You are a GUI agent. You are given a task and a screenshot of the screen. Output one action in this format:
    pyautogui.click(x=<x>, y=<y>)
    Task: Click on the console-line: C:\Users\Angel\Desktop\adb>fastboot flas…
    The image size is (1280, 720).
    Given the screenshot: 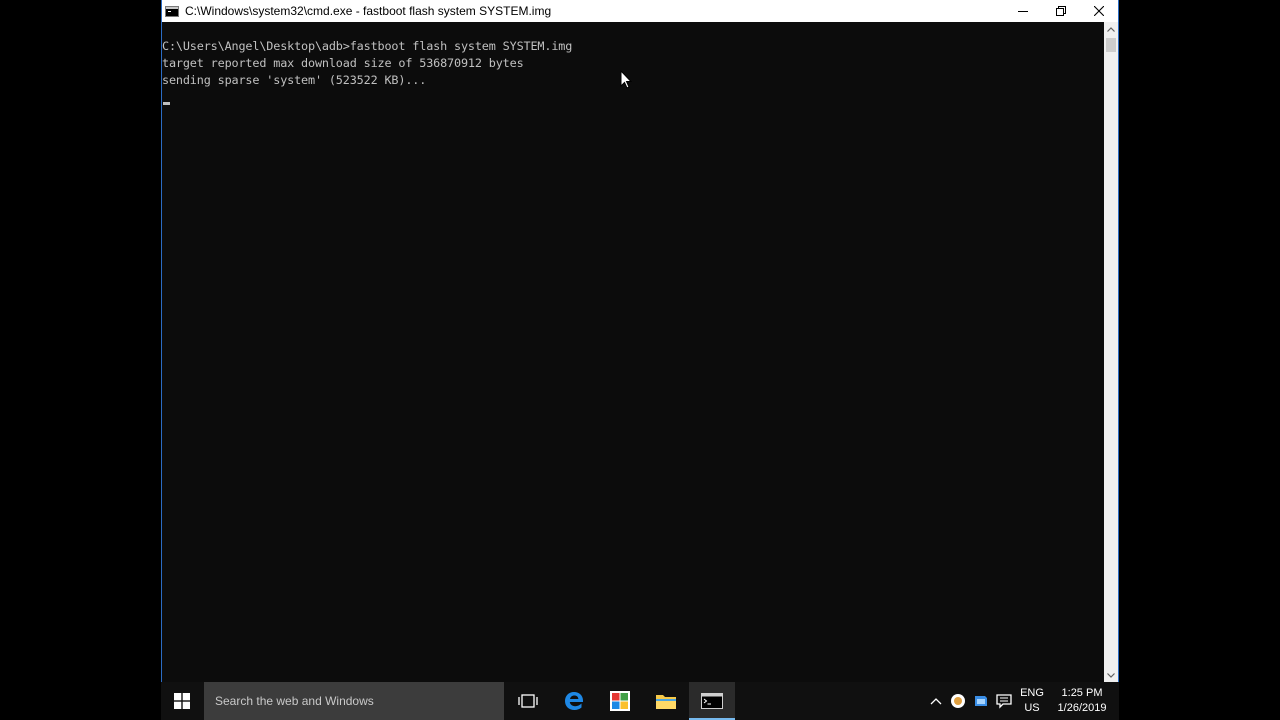 What is the action you would take?
    pyautogui.click(x=367, y=46)
    